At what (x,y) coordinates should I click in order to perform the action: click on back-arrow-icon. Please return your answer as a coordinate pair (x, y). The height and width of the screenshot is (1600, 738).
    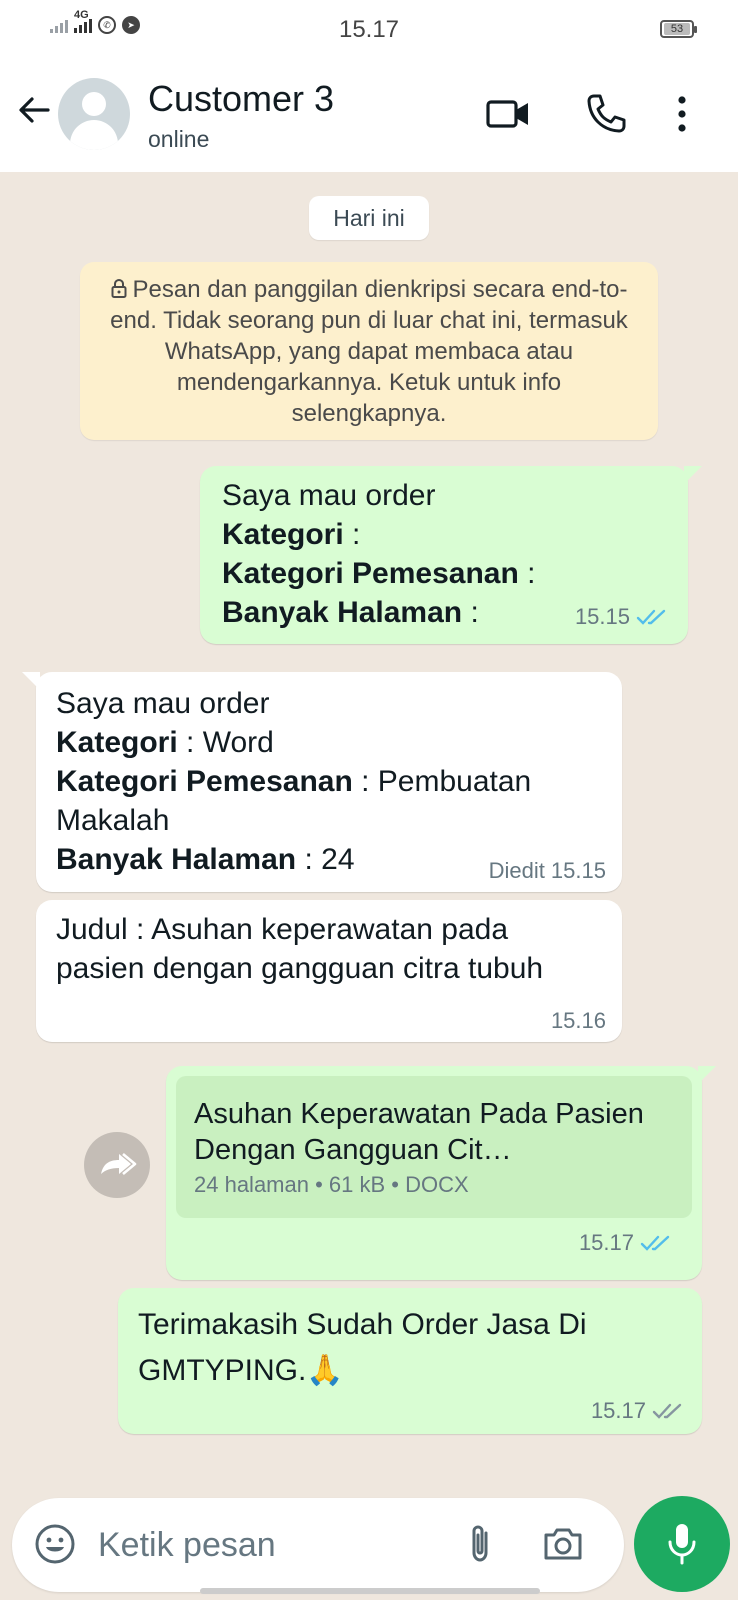
    Looking at the image, I should click on (34, 110).